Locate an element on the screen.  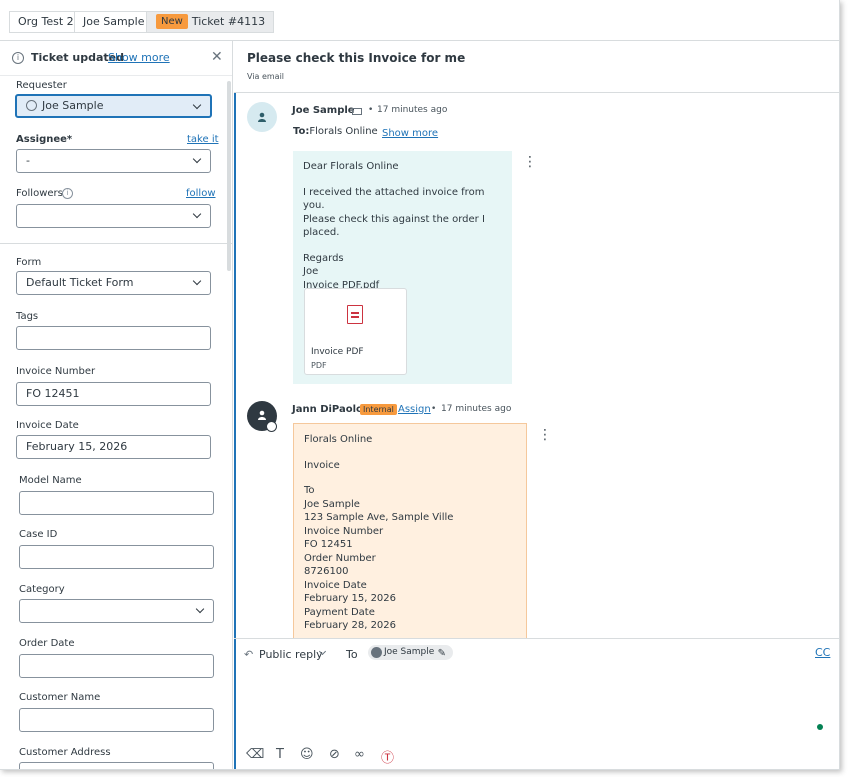
message-line: Invoice is located at coordinates (322, 465).